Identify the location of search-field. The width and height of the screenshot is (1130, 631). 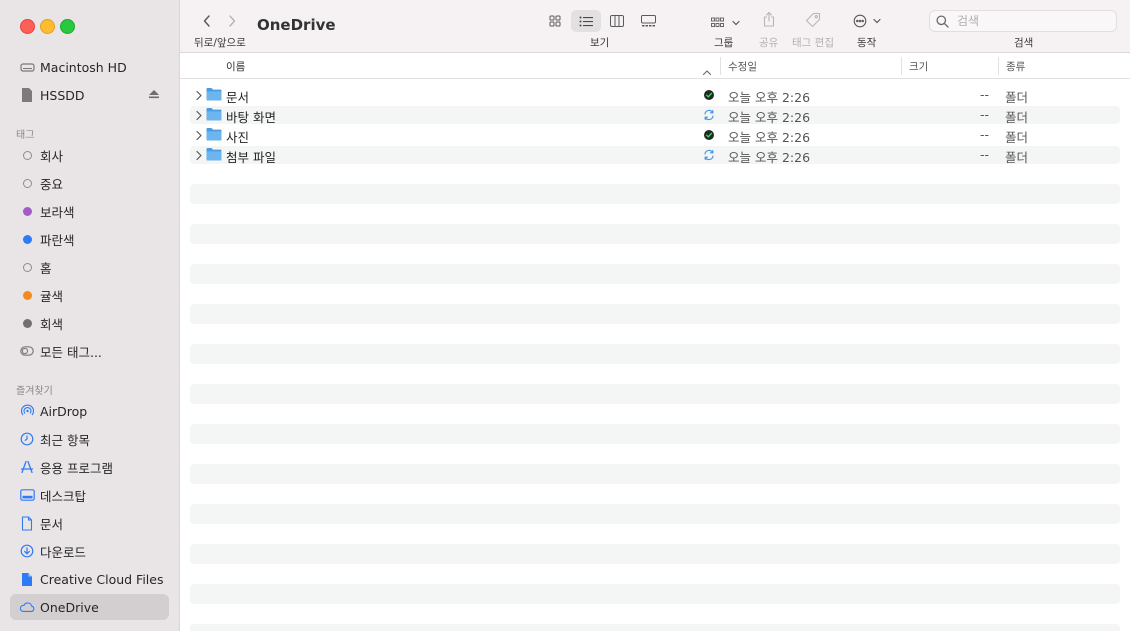
(1023, 21).